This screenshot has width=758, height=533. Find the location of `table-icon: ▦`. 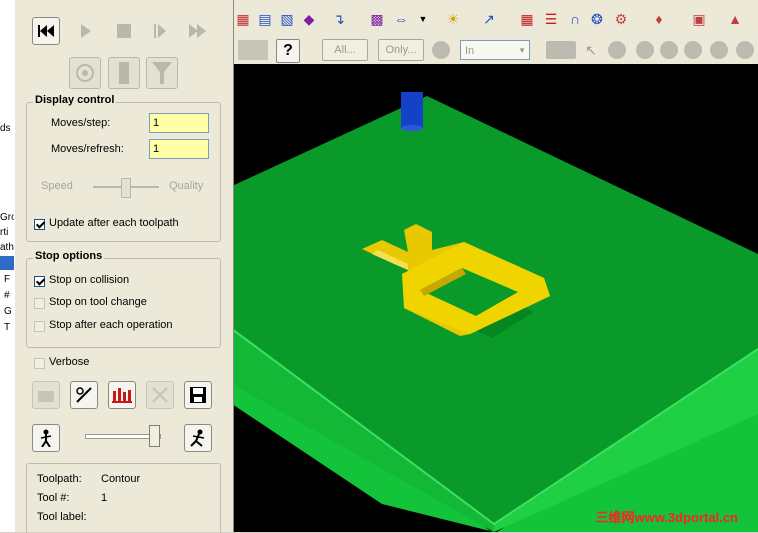

table-icon: ▦ is located at coordinates (527, 19).